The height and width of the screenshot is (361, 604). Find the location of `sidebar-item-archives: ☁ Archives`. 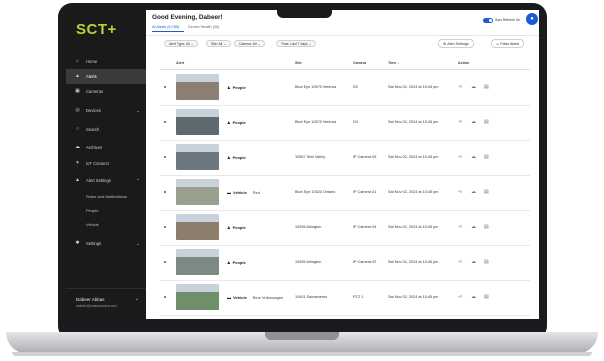

sidebar-item-archives: ☁ Archives is located at coordinates (106, 147).